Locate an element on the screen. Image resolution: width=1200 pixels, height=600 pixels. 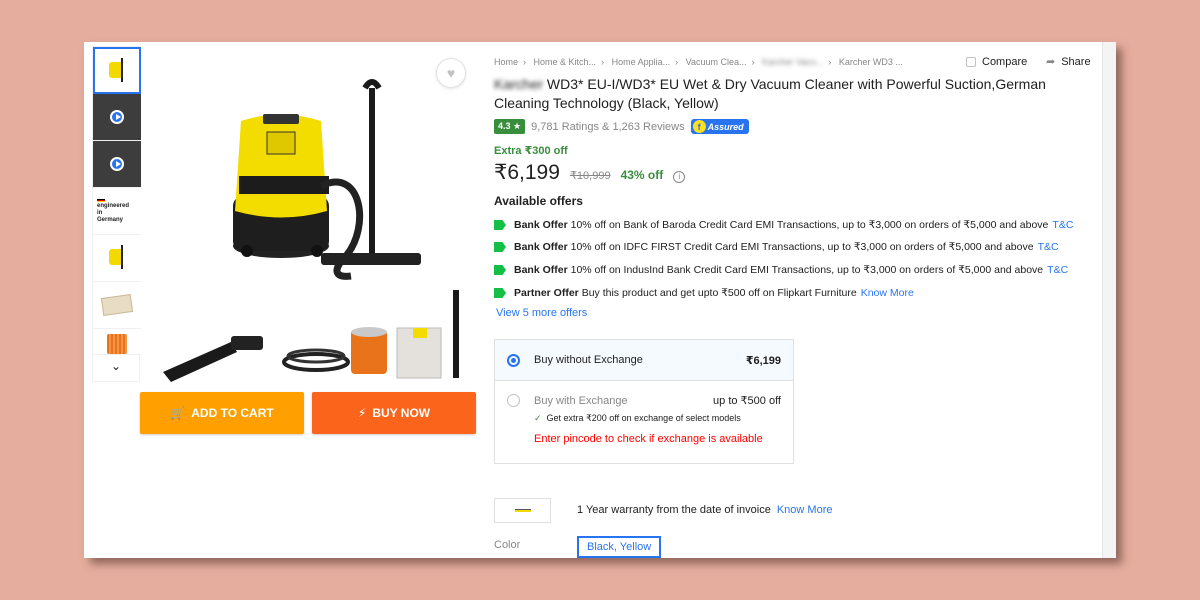
radio-selected-icon is located at coordinates (513, 360).